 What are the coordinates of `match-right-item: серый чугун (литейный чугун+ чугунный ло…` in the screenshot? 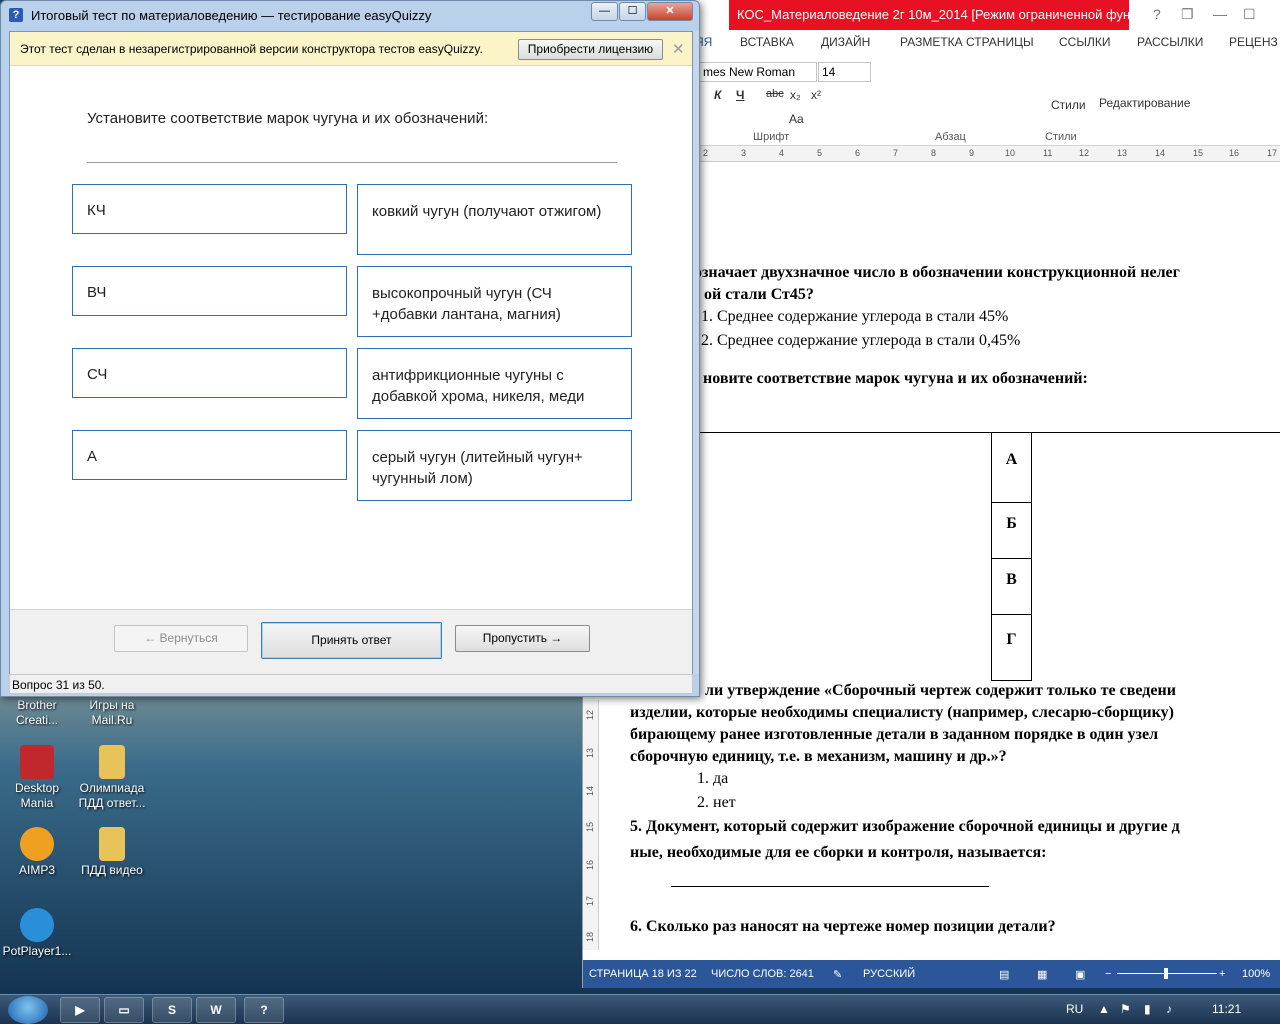 It's located at (494, 465).